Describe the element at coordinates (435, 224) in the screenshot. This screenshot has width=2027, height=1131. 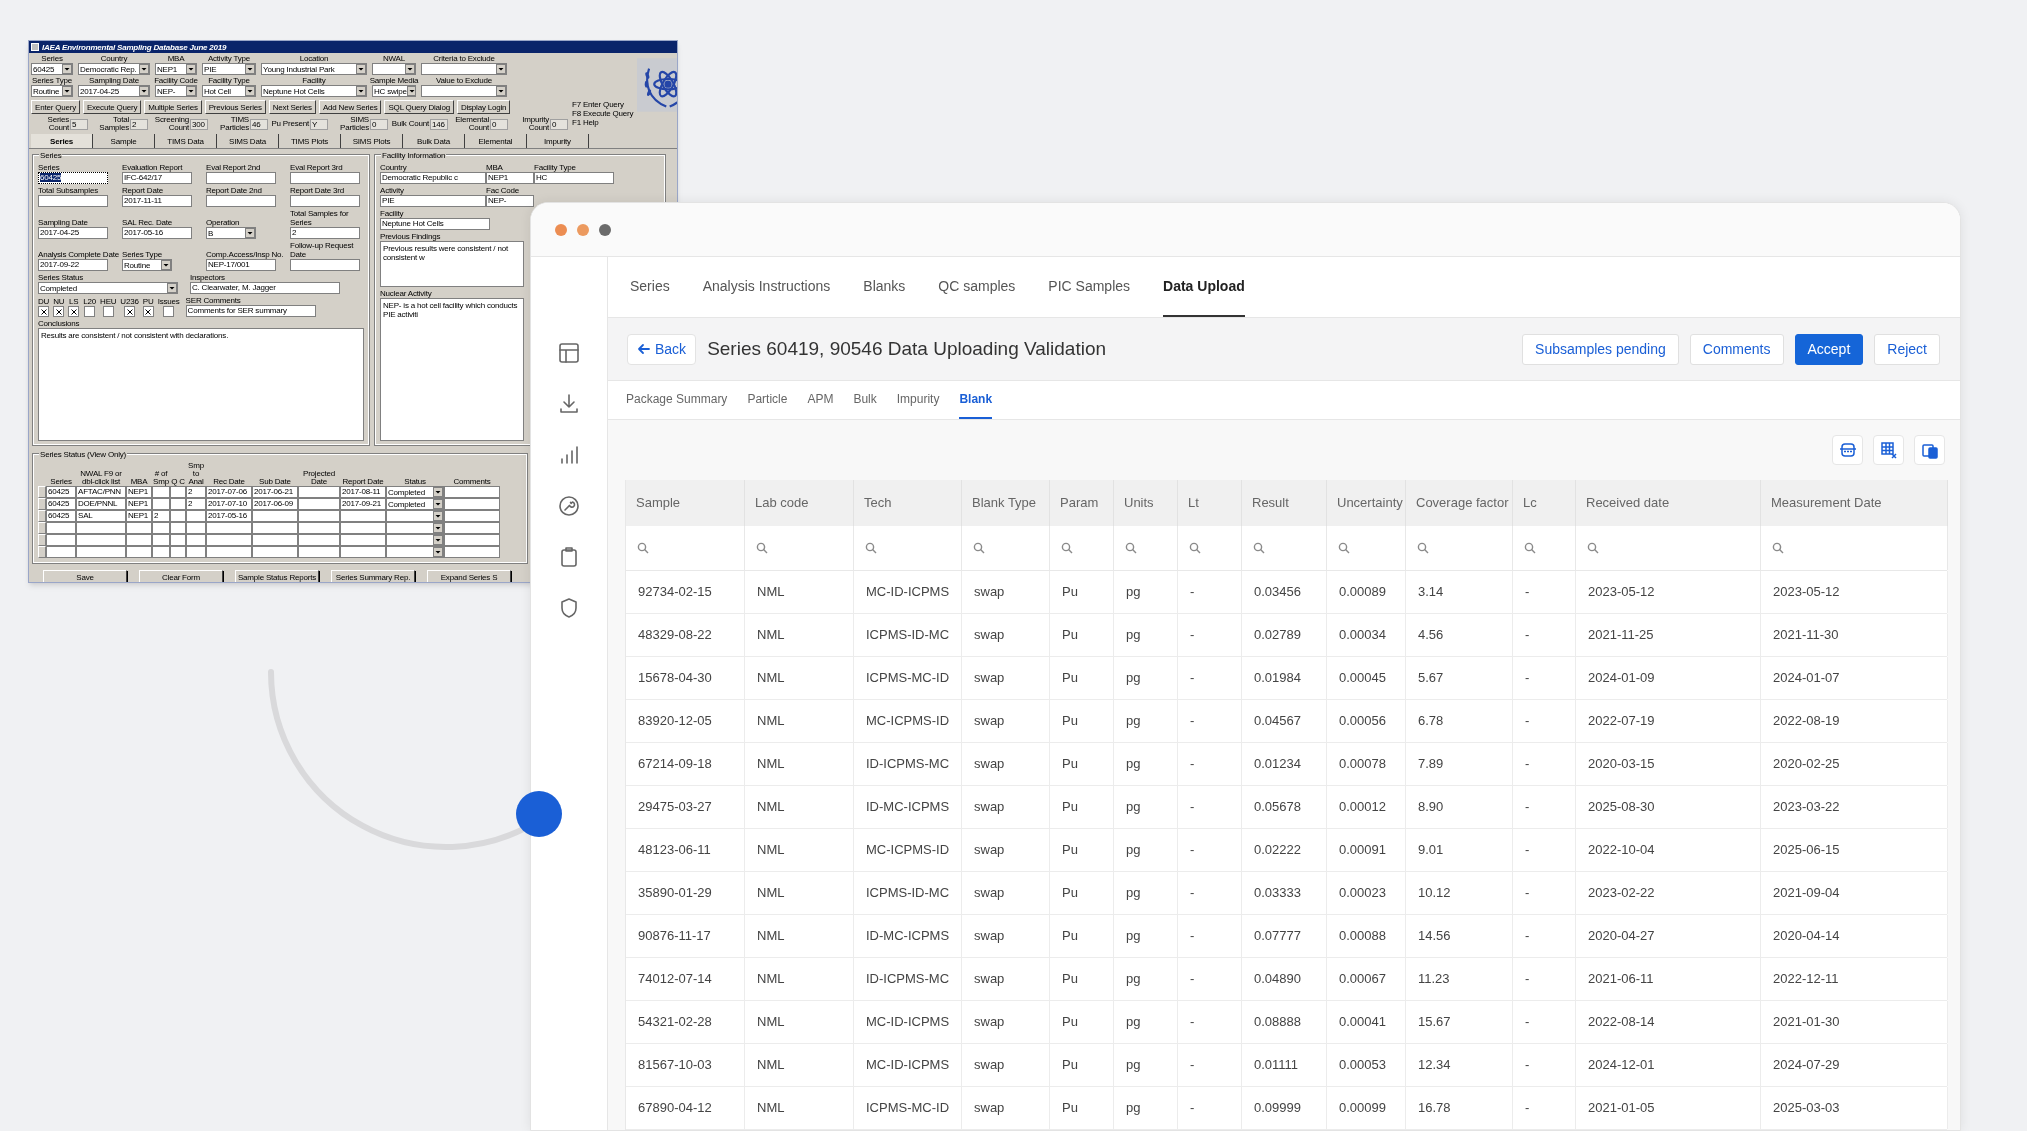
I see `text-field: Neptune Hot Cells` at that location.